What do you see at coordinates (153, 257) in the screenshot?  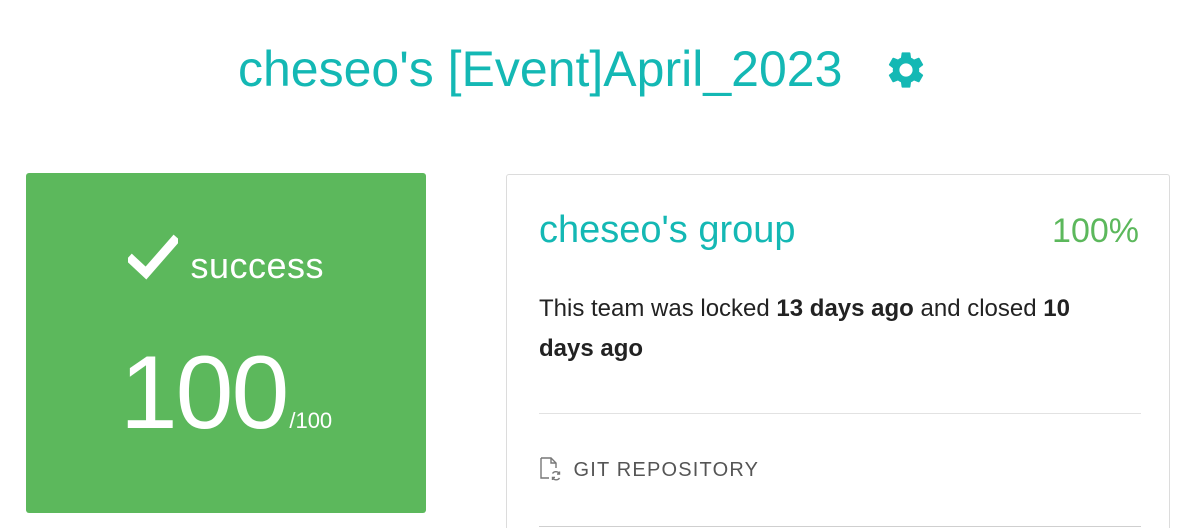 I see `check-icon` at bounding box center [153, 257].